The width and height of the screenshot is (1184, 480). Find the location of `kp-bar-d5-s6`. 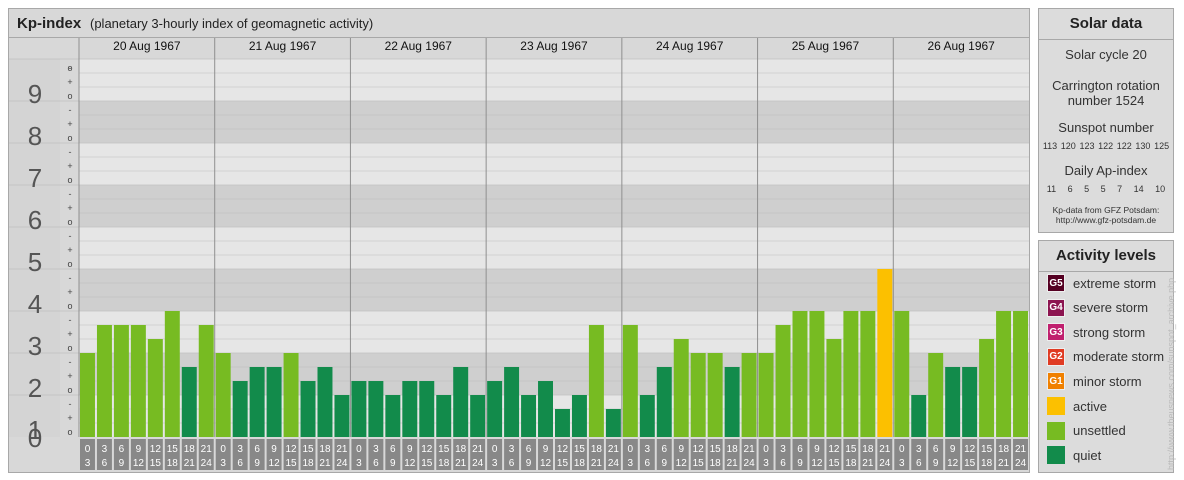

kp-bar-d5-s6 is located at coordinates (868, 374).